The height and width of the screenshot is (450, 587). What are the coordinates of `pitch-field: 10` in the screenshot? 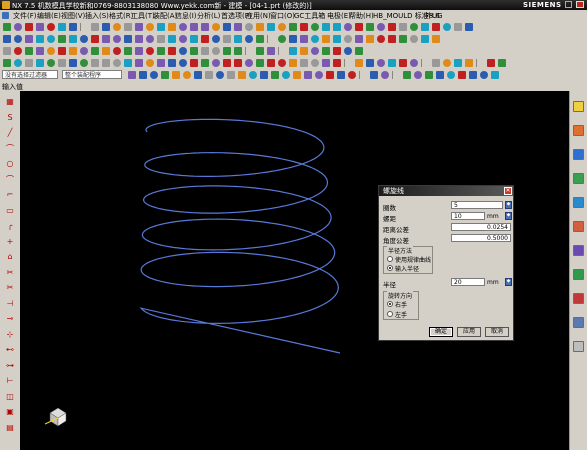 It's located at (468, 216).